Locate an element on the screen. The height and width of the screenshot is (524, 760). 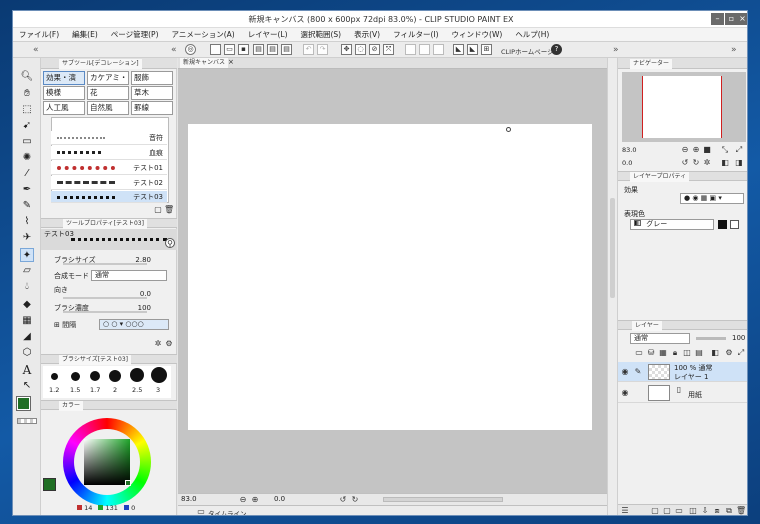
group-ruled-line: 罫線 is located at coordinates (152, 108).